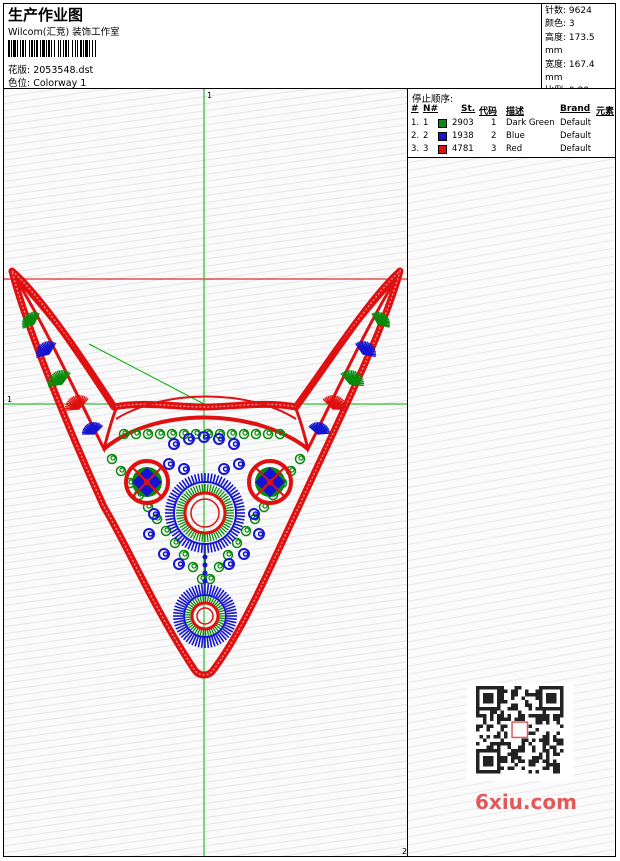  I want to click on qr-code, so click(520, 732).